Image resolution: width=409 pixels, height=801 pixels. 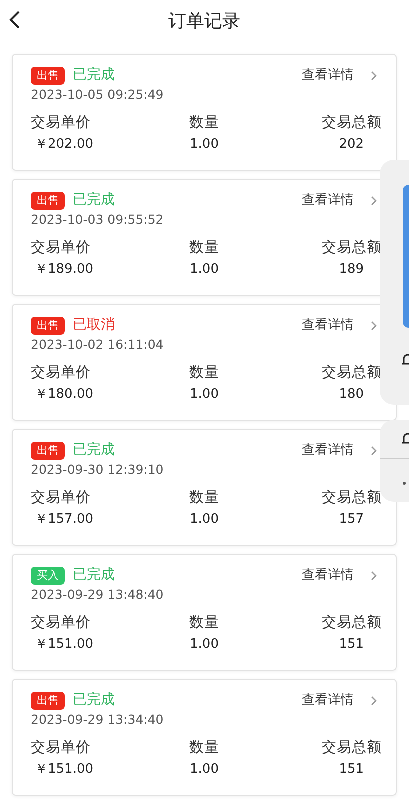 I want to click on order-time: 2023-10-05 09:25:49, so click(x=98, y=95).